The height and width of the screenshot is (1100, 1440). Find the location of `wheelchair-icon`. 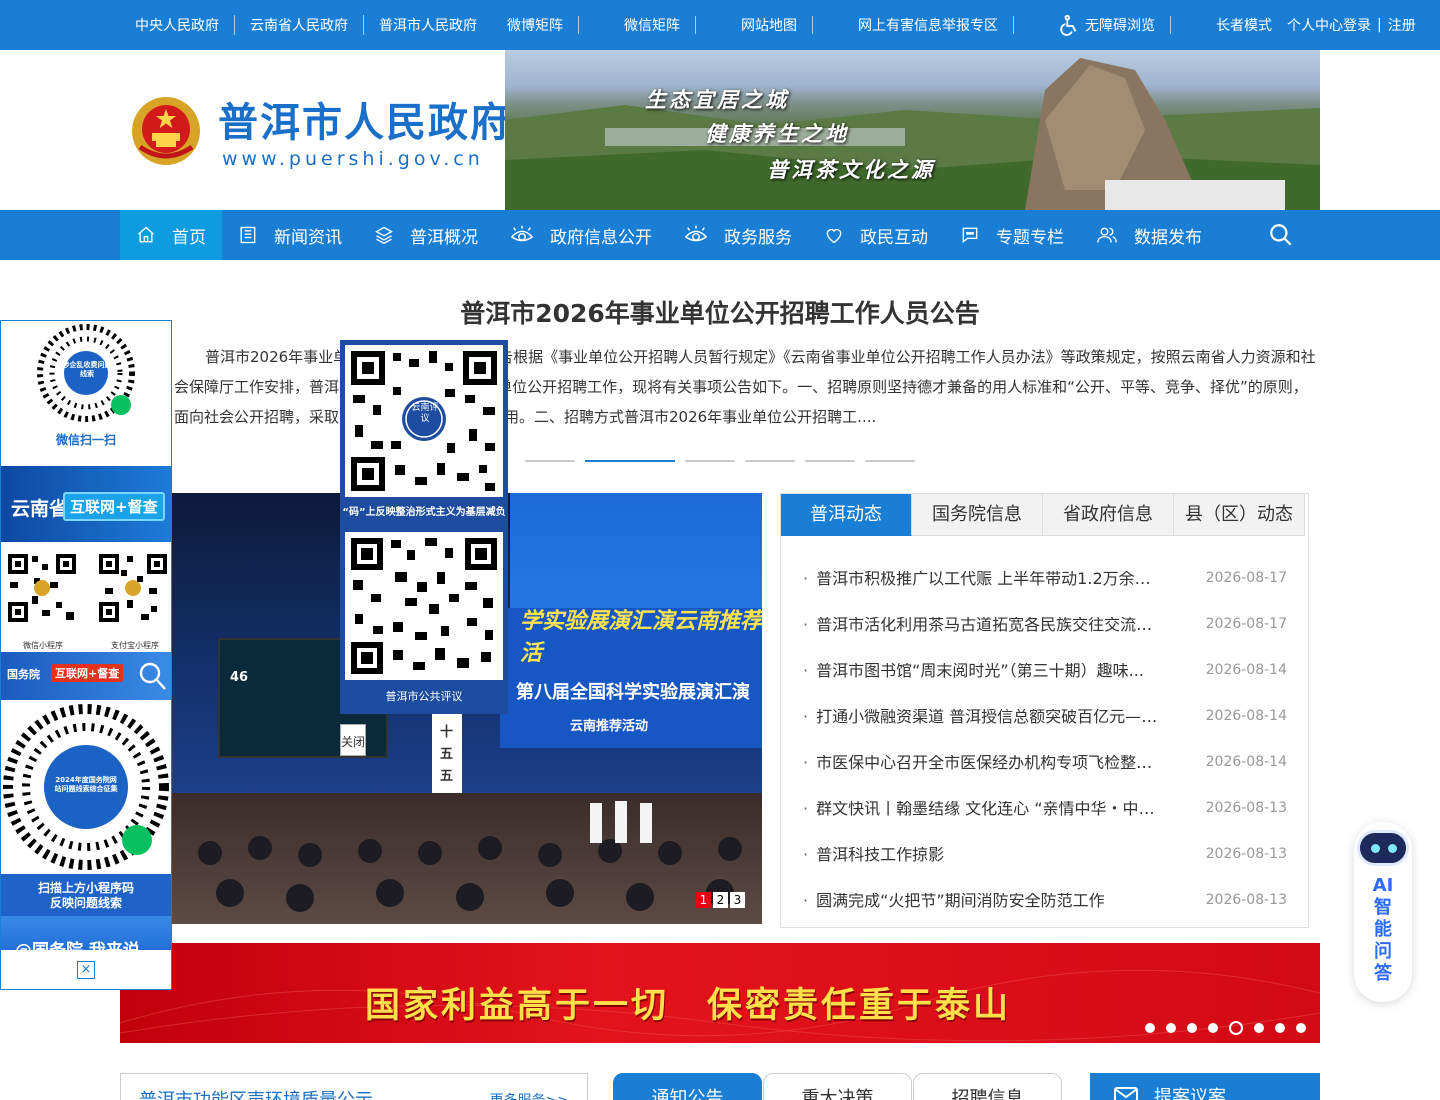

wheelchair-icon is located at coordinates (1068, 25).